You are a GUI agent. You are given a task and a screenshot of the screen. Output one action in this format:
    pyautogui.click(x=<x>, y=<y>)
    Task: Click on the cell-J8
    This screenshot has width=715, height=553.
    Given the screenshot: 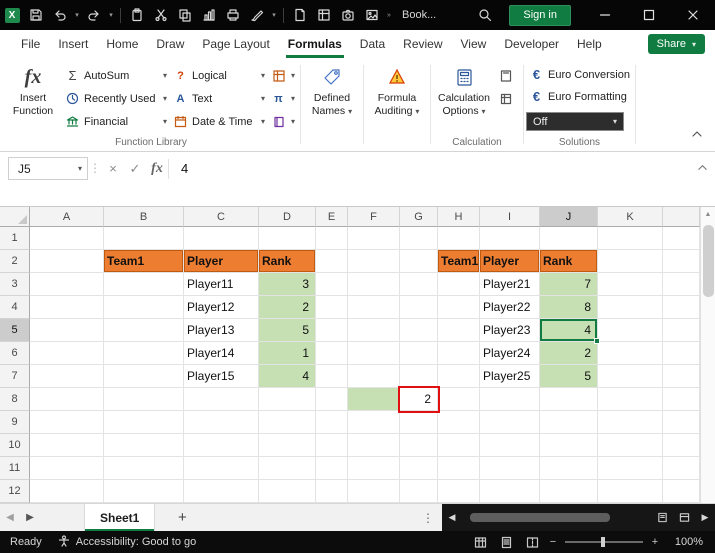 What is the action you would take?
    pyautogui.click(x=569, y=399)
    